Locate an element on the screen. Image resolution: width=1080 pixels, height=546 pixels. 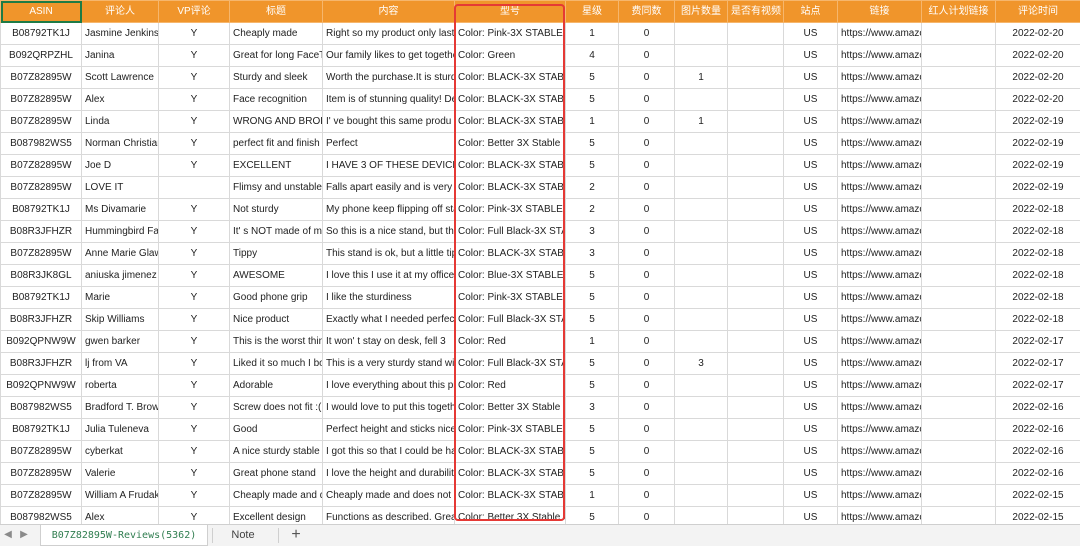
table-cell: B08792TK1J is located at coordinates (41, 209).